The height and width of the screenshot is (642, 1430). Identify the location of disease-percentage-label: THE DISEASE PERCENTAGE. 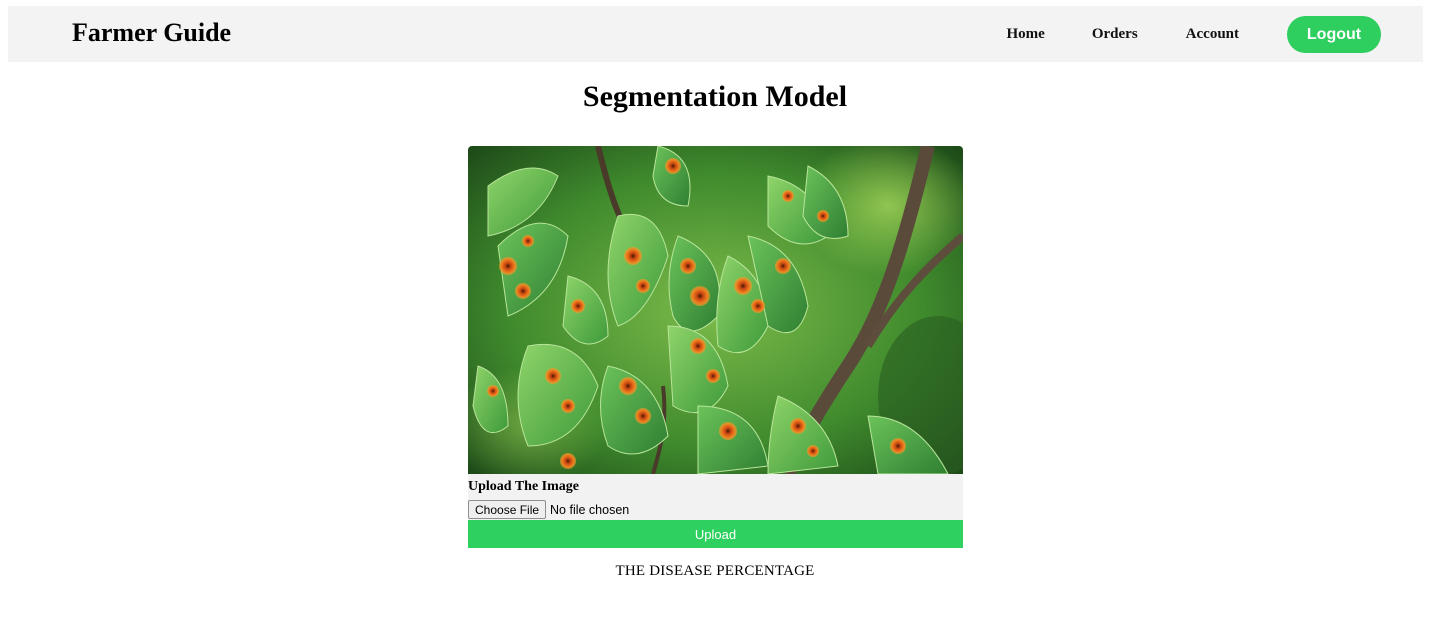
(715, 571).